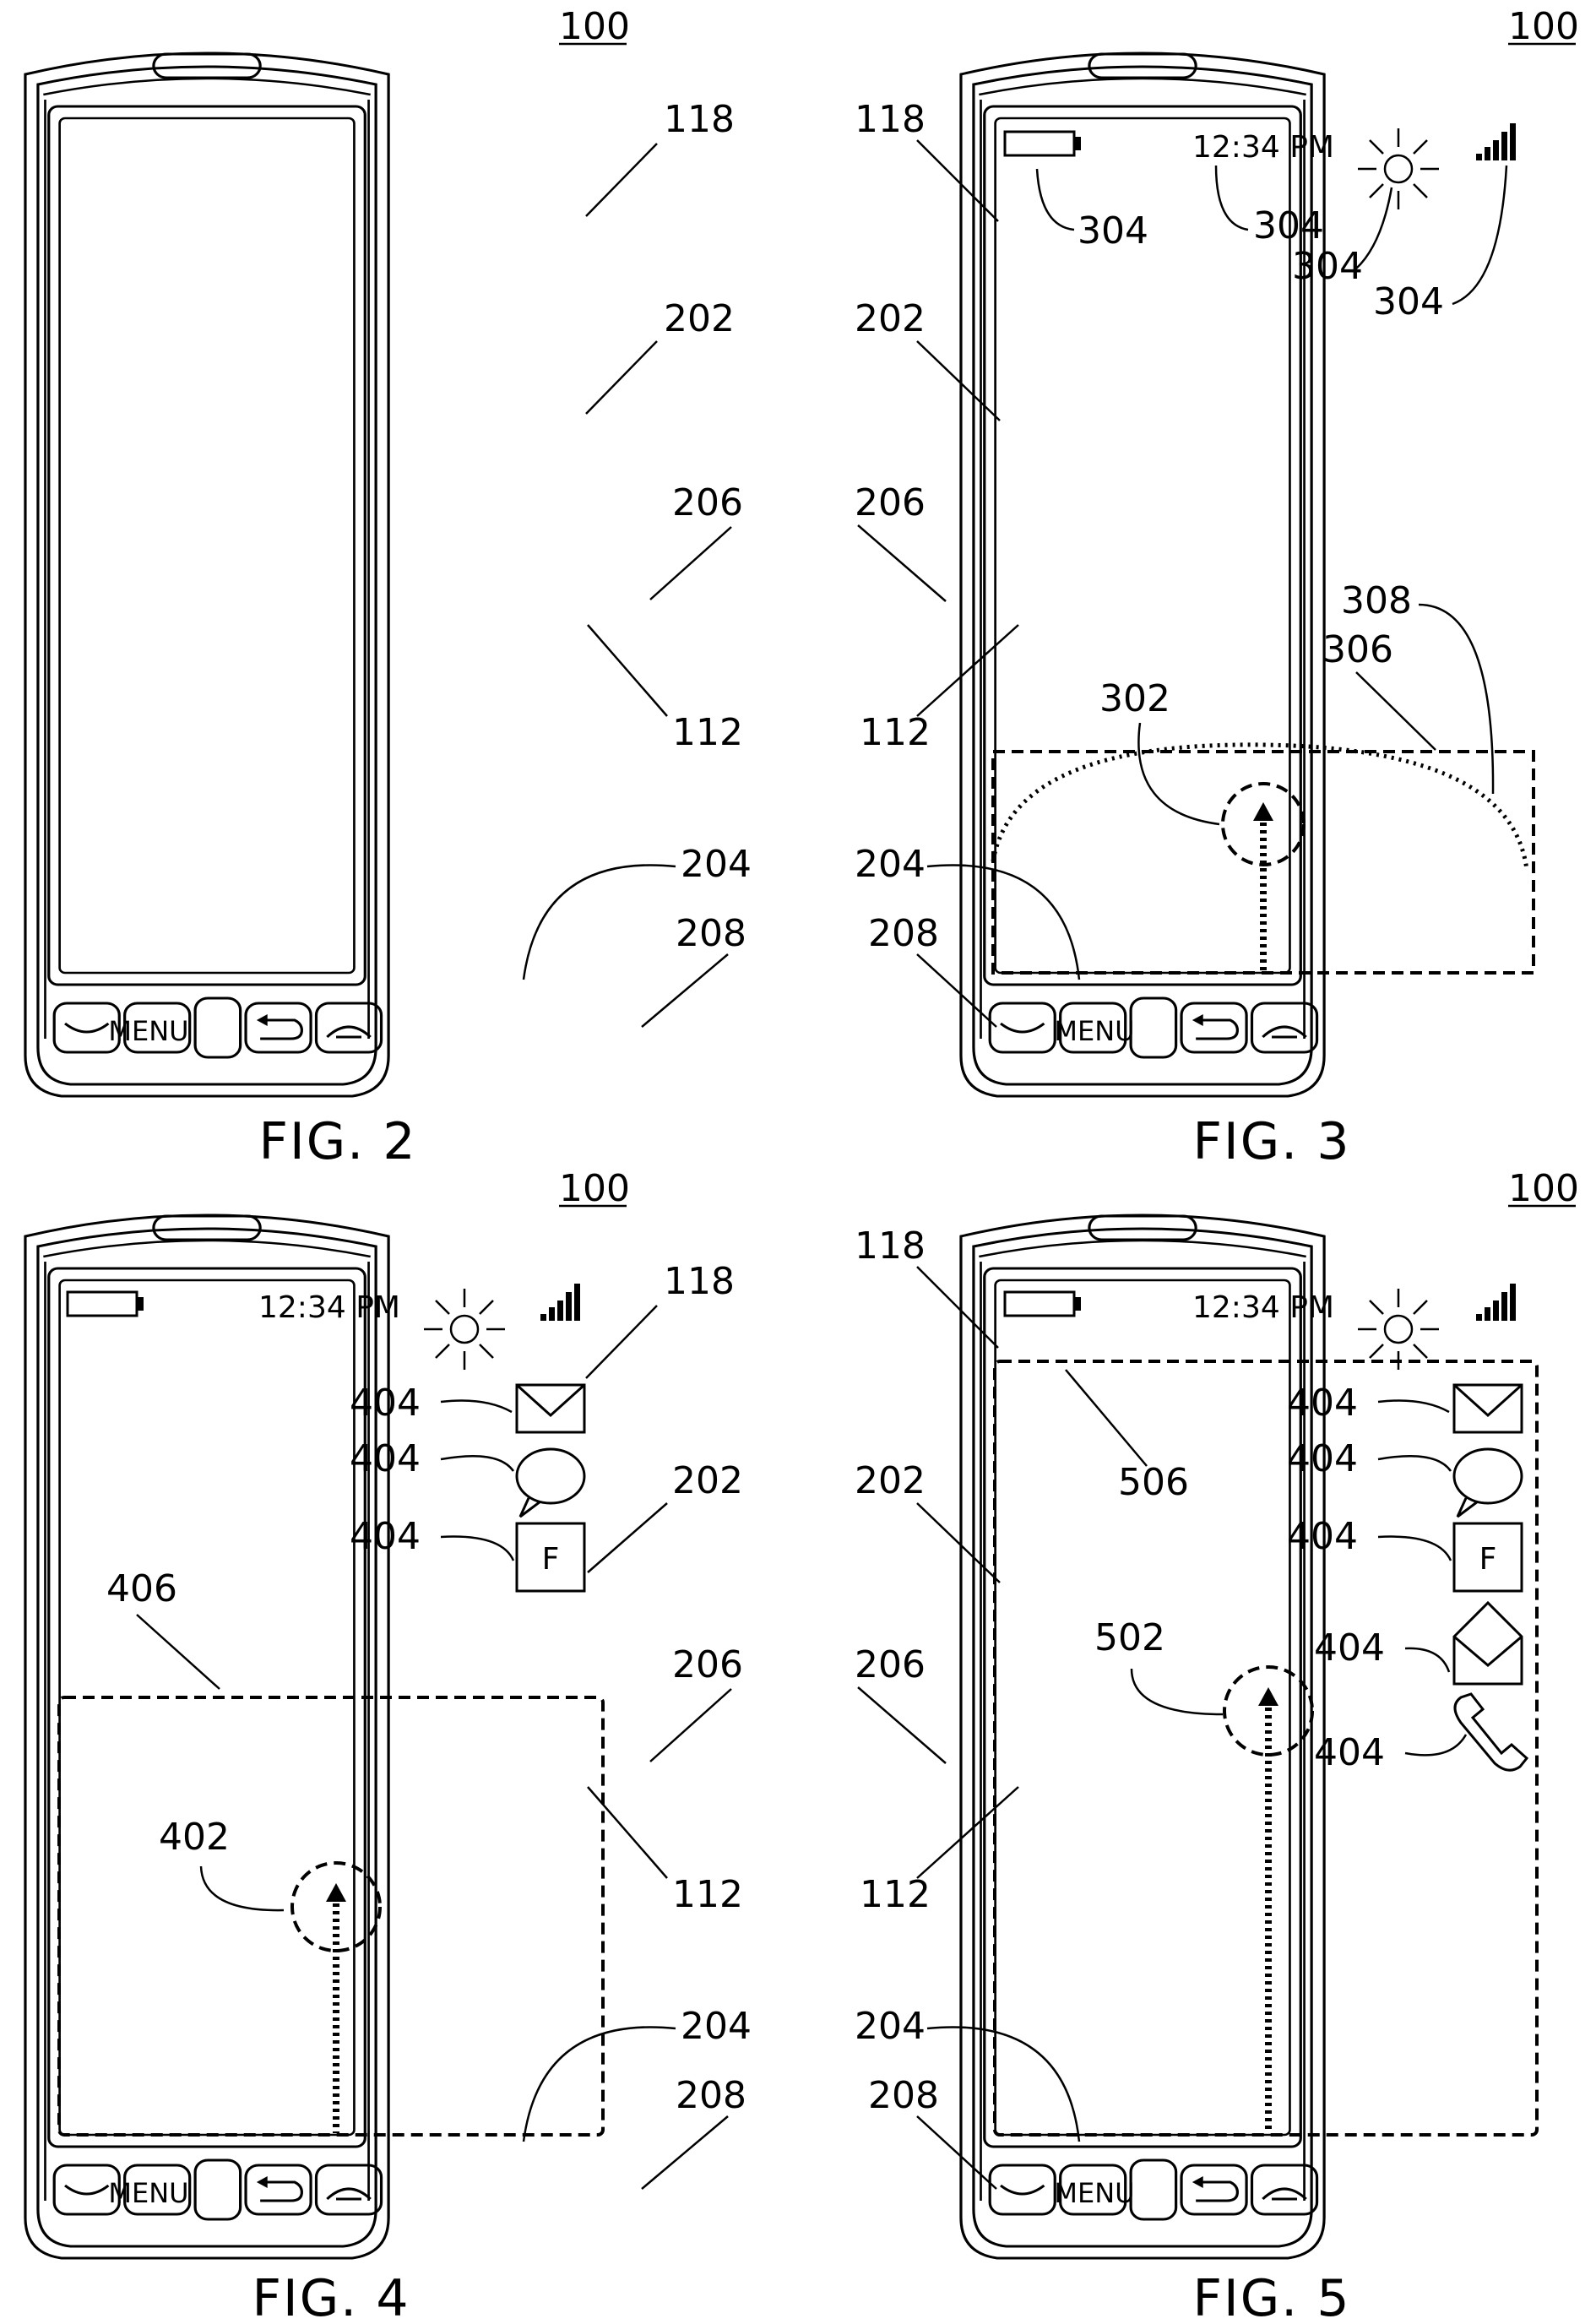 This screenshot has height=2324, width=1596. I want to click on ref-506: 506, so click(1153, 1482).